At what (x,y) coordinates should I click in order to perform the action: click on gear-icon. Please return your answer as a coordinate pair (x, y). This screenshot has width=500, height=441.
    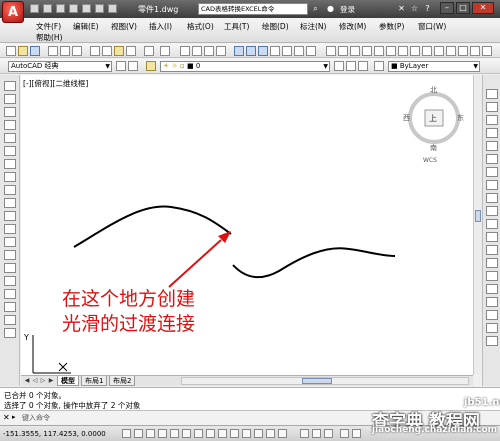
    Looking at the image, I should click on (133, 66).